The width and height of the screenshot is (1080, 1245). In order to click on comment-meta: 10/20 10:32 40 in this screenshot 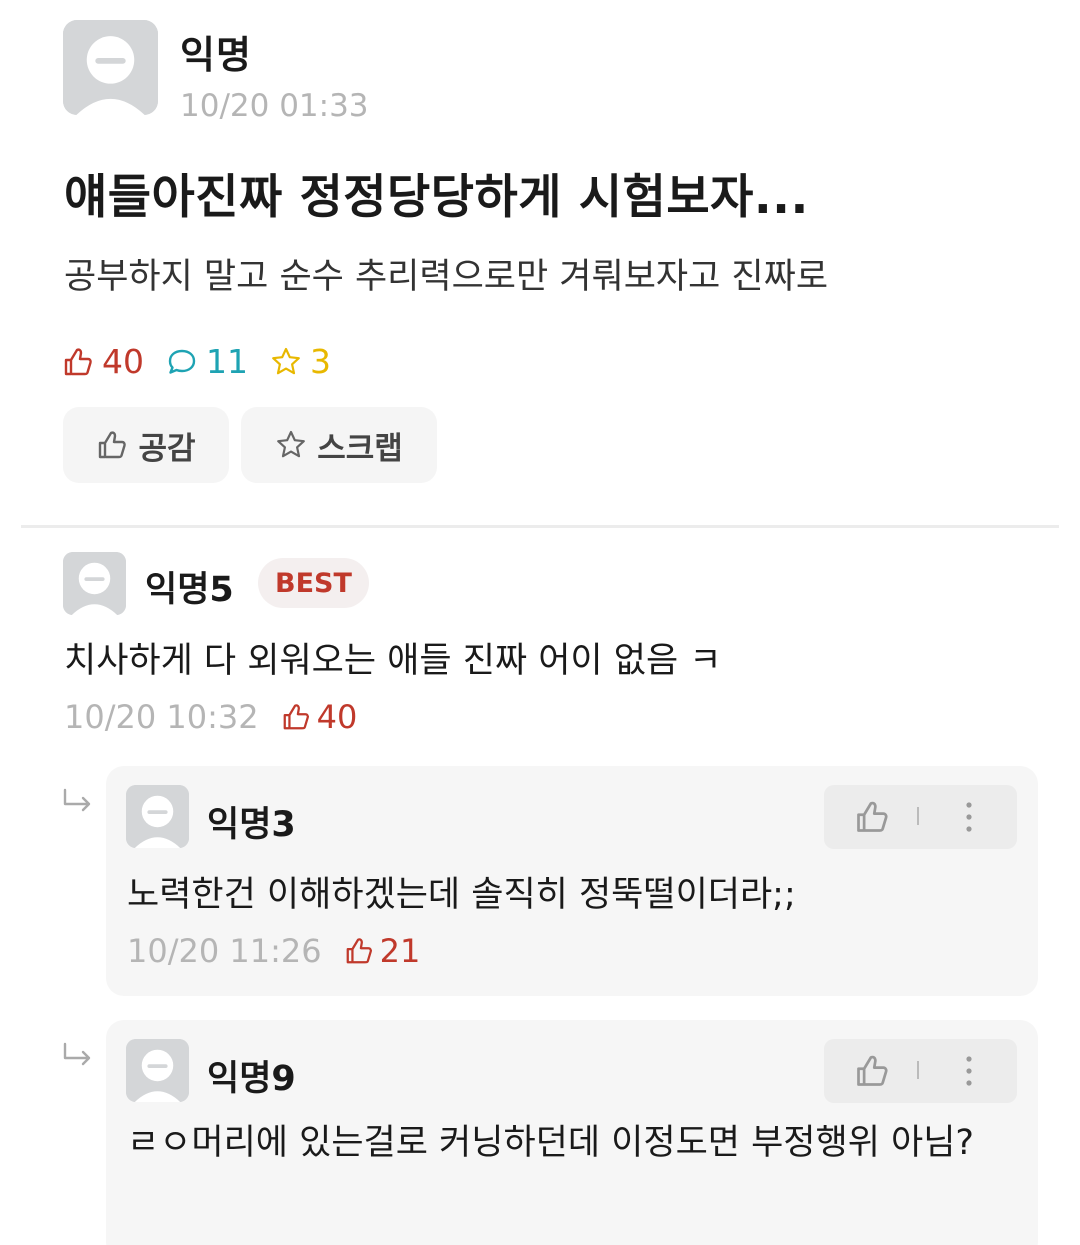, I will do `click(210, 717)`.